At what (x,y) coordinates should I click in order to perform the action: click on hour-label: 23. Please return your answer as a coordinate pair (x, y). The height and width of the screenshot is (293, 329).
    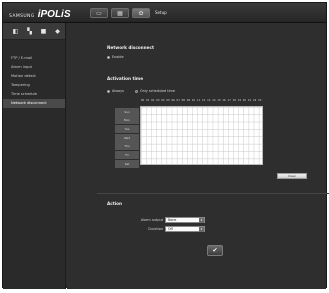
    Looking at the image, I should click on (260, 100).